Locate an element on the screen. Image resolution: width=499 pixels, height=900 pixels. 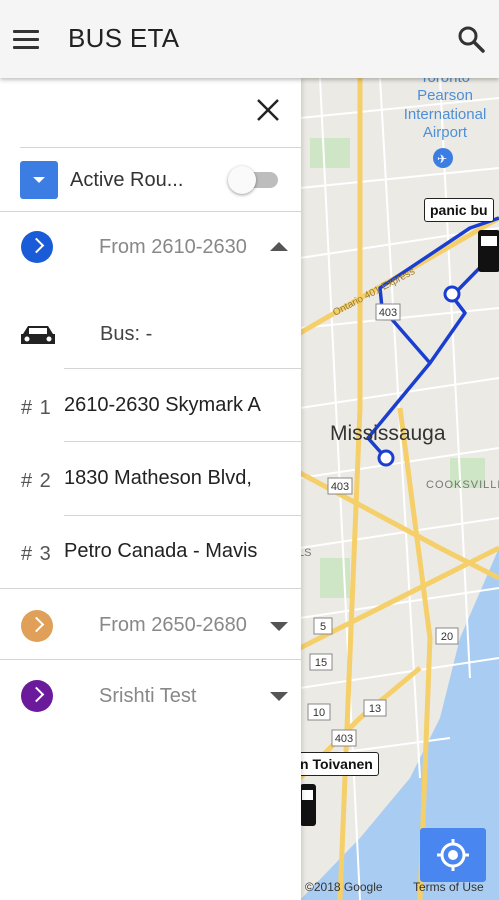
city-label: Mississauga is located at coordinates (388, 433).